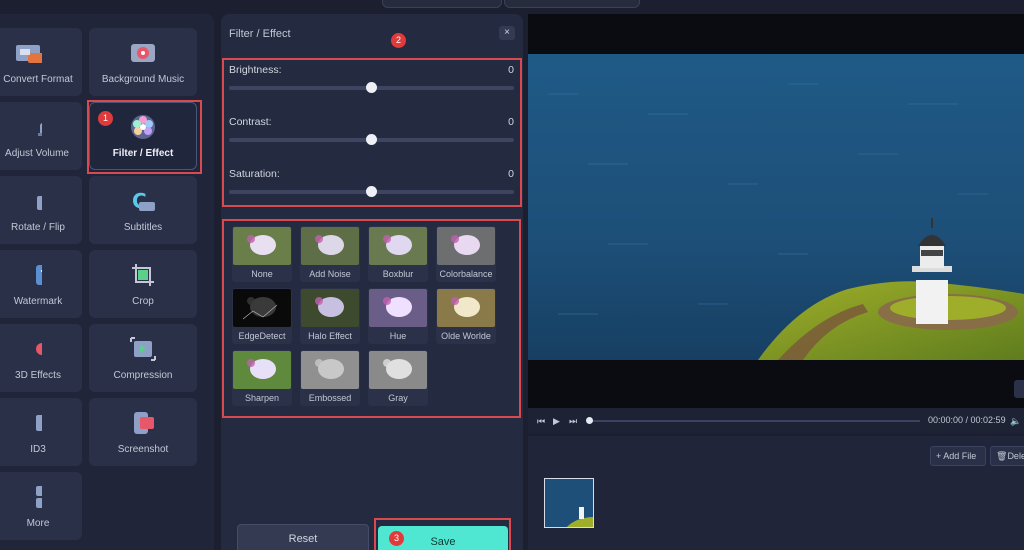 The height and width of the screenshot is (550, 1024). I want to click on screenshot-icon, so click(143, 423).